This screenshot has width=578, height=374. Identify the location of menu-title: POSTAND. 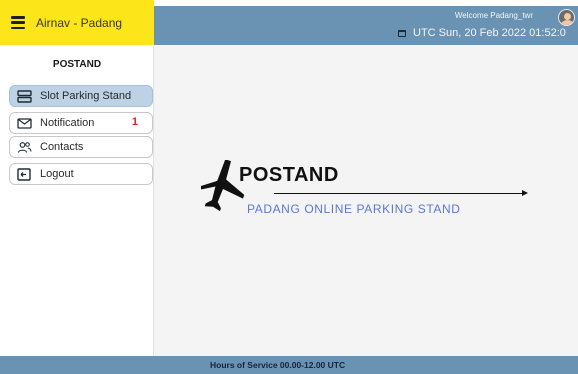
(77, 64).